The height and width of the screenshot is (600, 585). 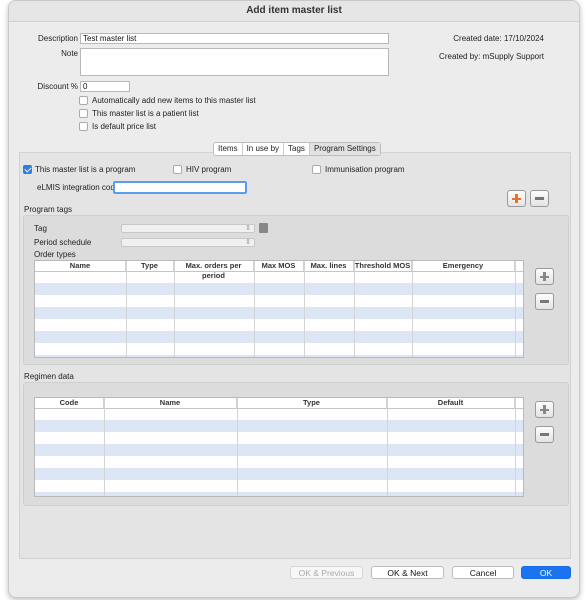 What do you see at coordinates (498, 38) in the screenshot?
I see `created-date: Created date: 17/10/2024` at bounding box center [498, 38].